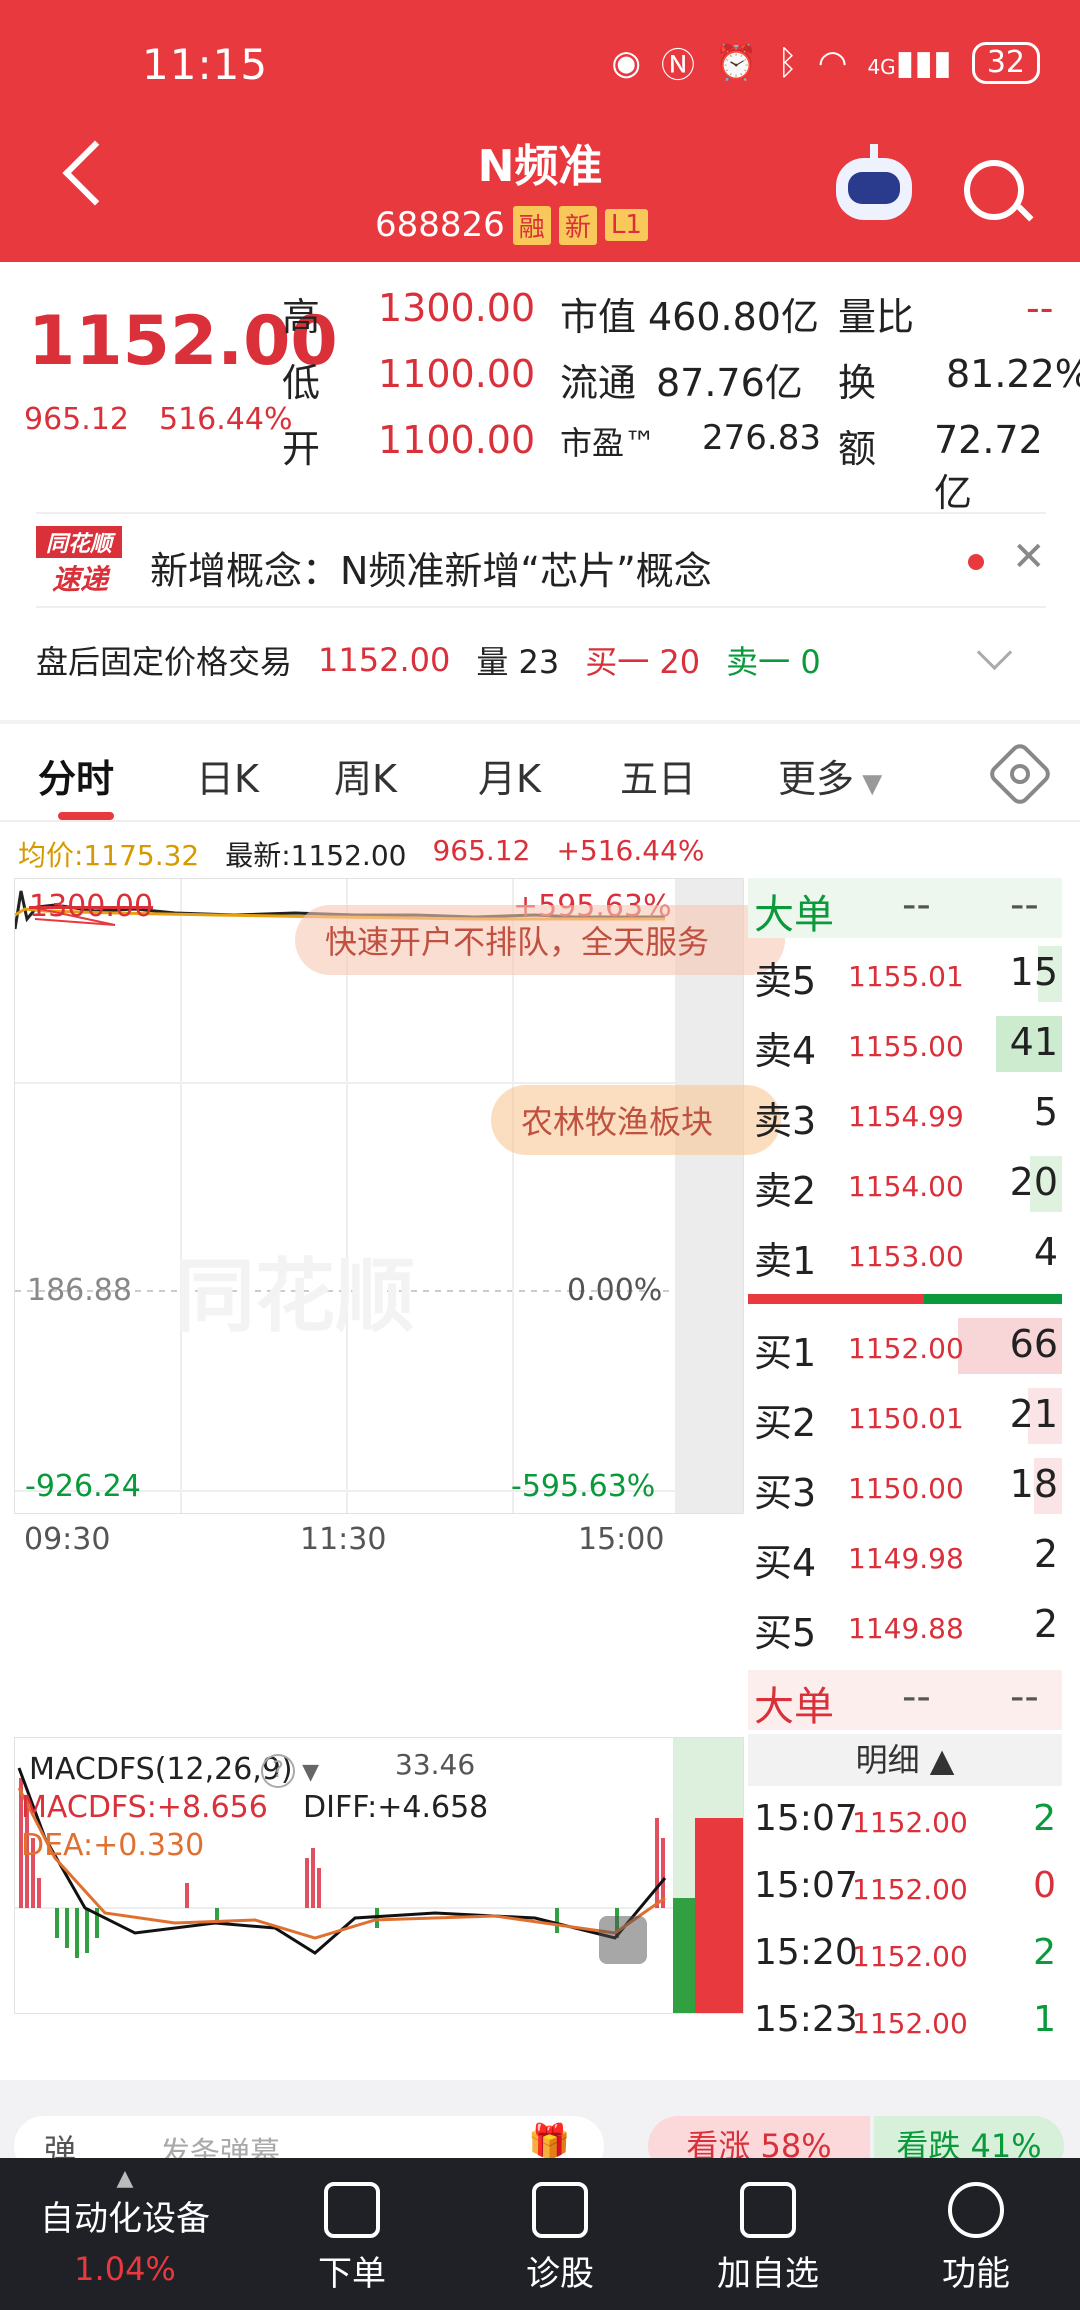  What do you see at coordinates (457, 440) in the screenshot?
I see `open-value: 1100.00` at bounding box center [457, 440].